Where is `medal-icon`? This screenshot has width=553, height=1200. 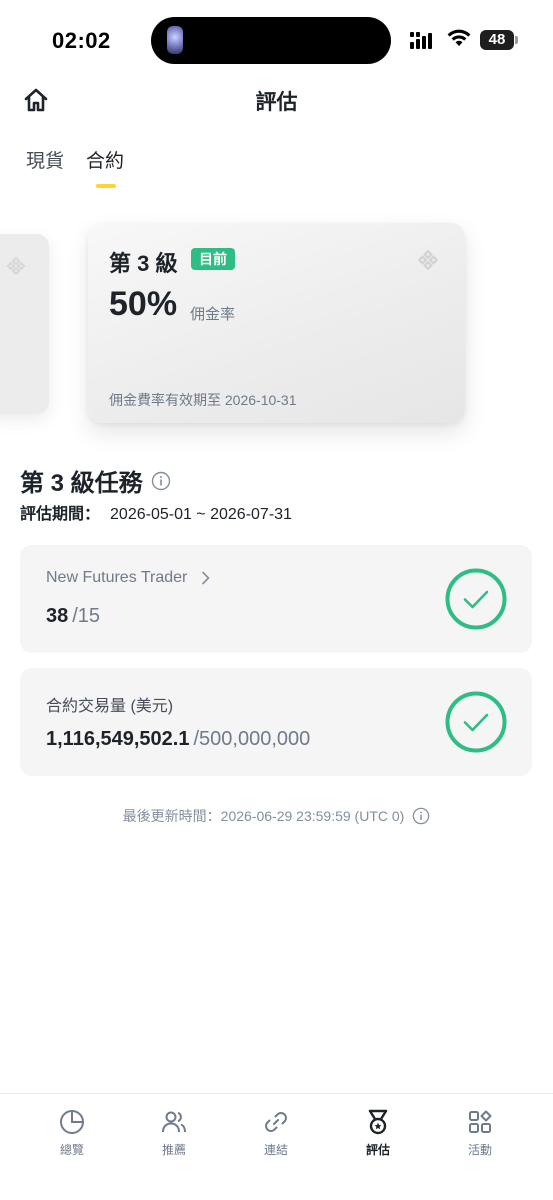
medal-icon is located at coordinates (378, 1122).